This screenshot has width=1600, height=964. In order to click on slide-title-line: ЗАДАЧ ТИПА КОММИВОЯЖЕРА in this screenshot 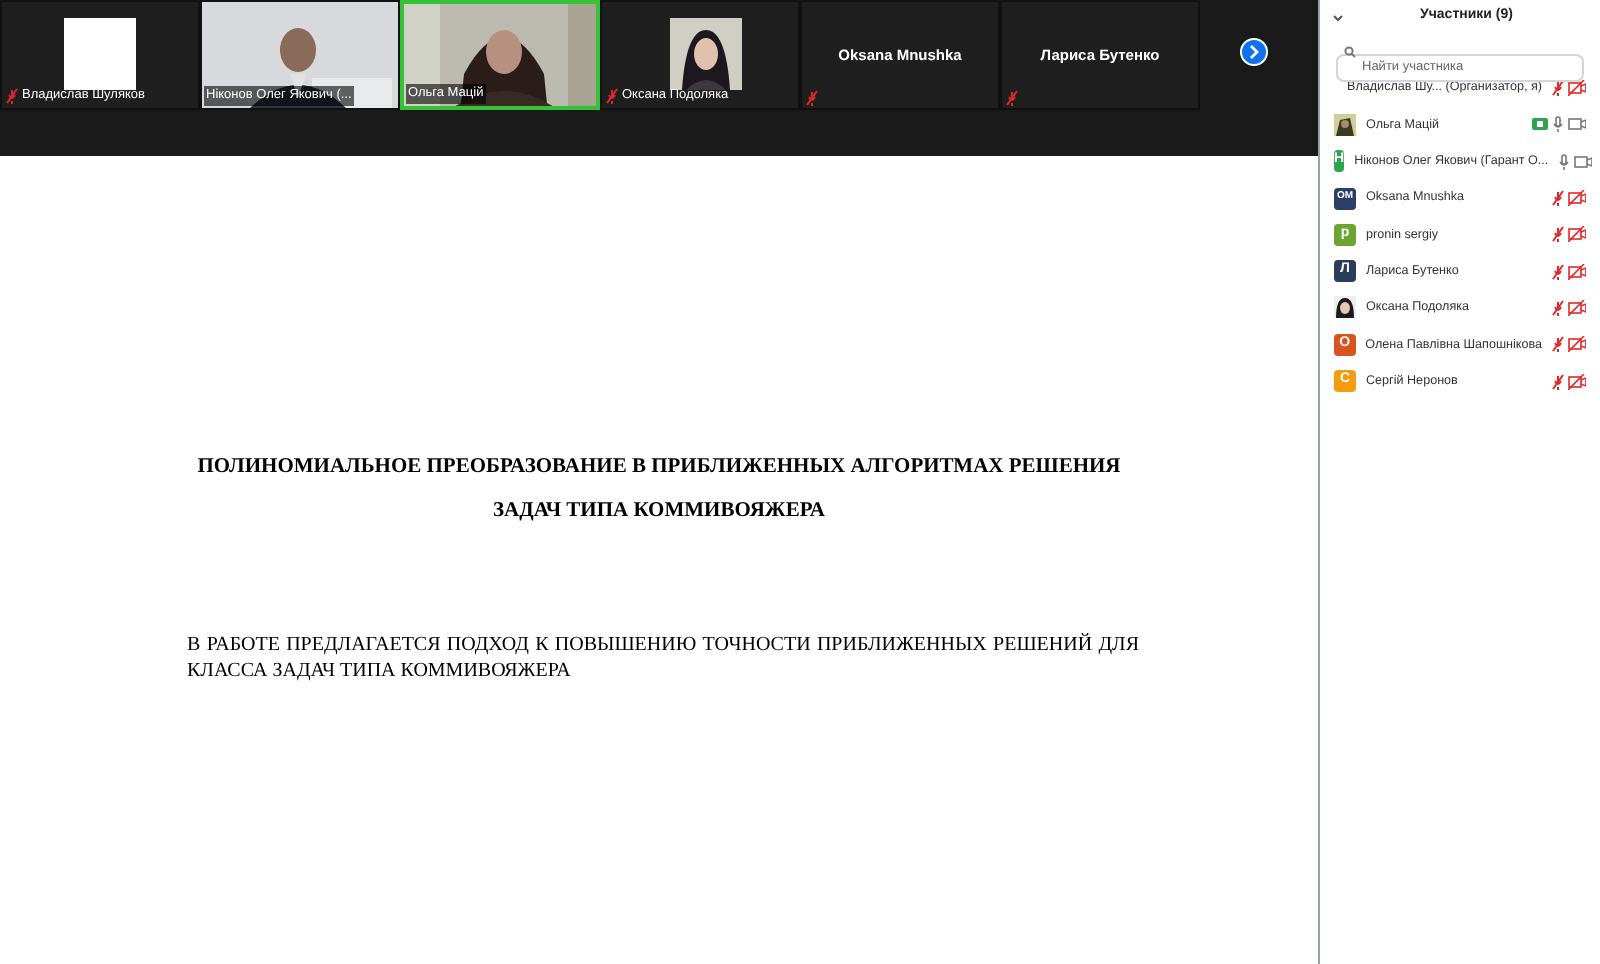, I will do `click(658, 511)`.